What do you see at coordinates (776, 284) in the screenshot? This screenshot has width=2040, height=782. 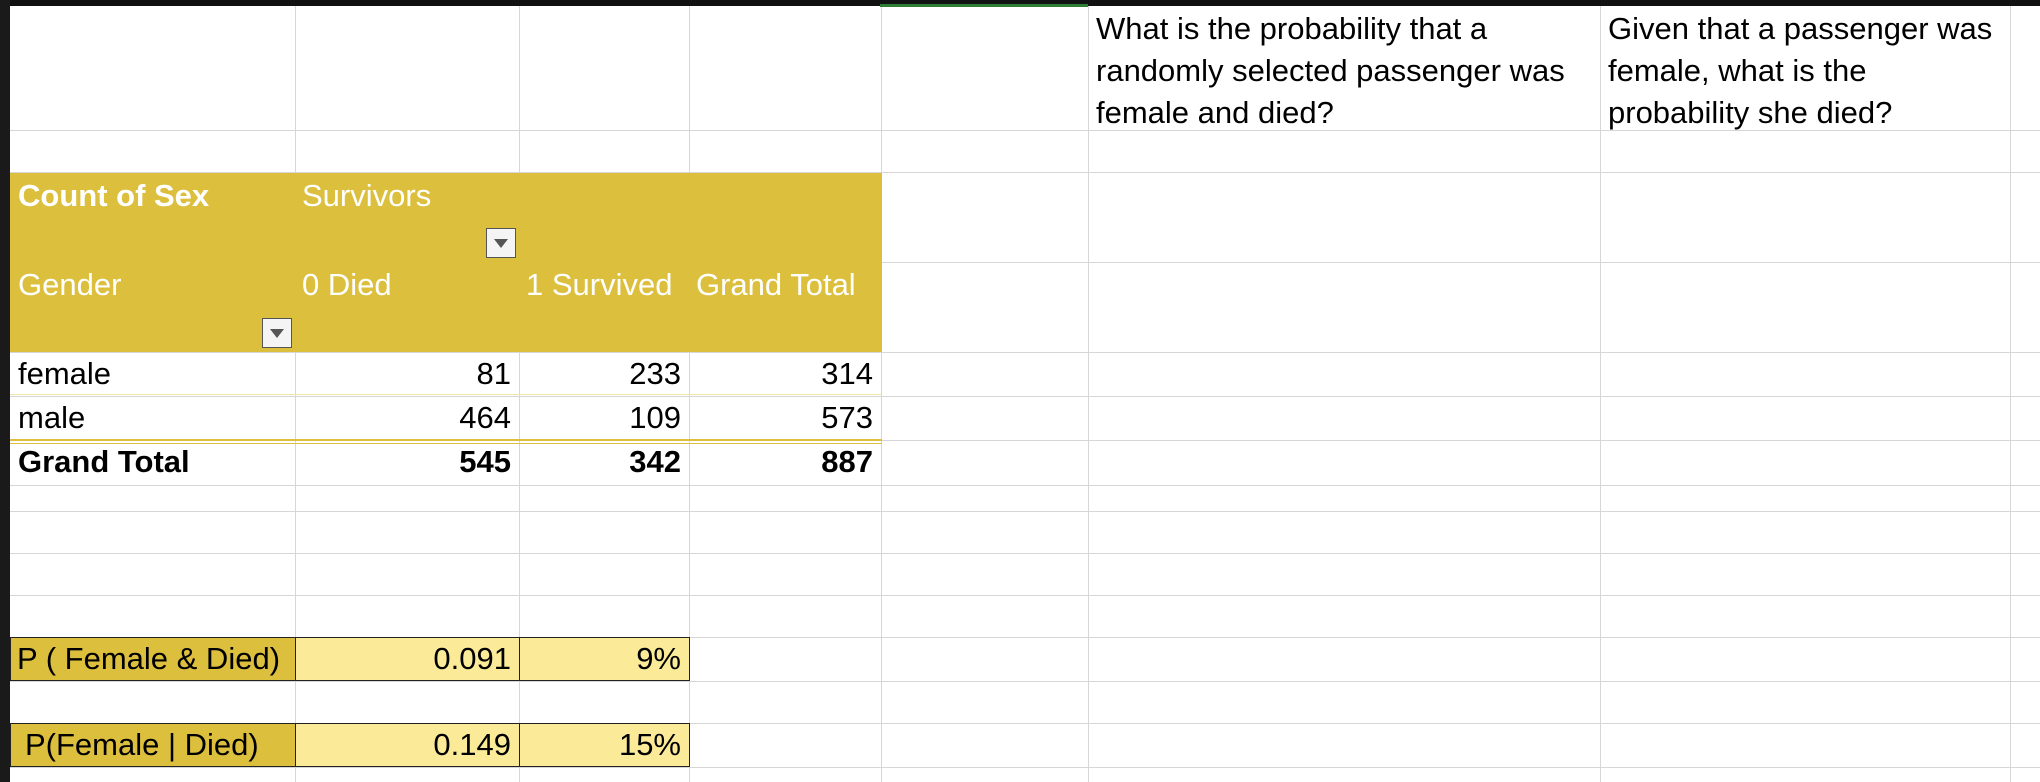 I see `column-header-total: Grand Total` at bounding box center [776, 284].